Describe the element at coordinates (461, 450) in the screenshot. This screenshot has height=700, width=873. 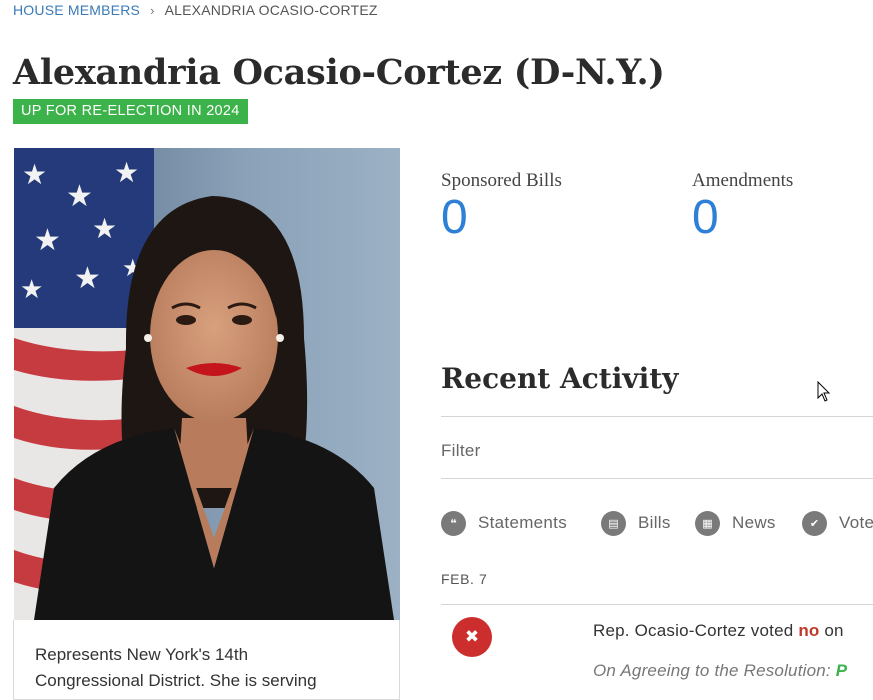
I see `filter-label: Filter` at that location.